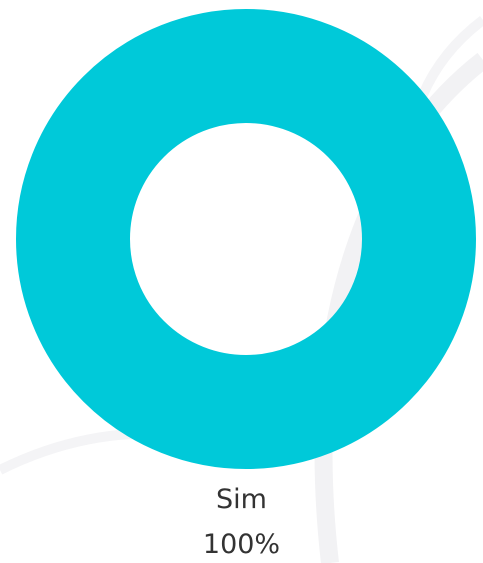 Image resolution: width=483 pixels, height=563 pixels. What do you see at coordinates (241, 544) in the screenshot?
I see `slice-value-sim: 100%` at bounding box center [241, 544].